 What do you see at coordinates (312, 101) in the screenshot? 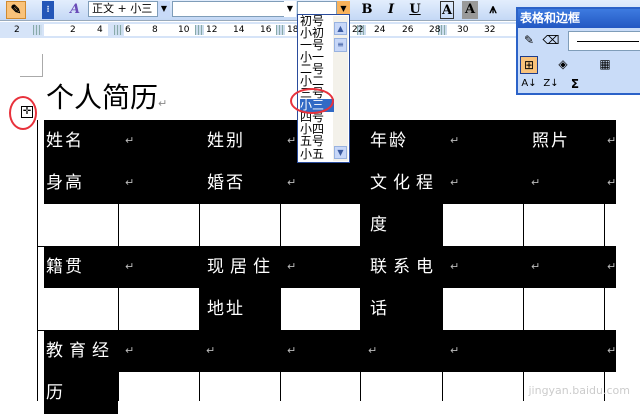
I see `highlight-circle` at bounding box center [312, 101].